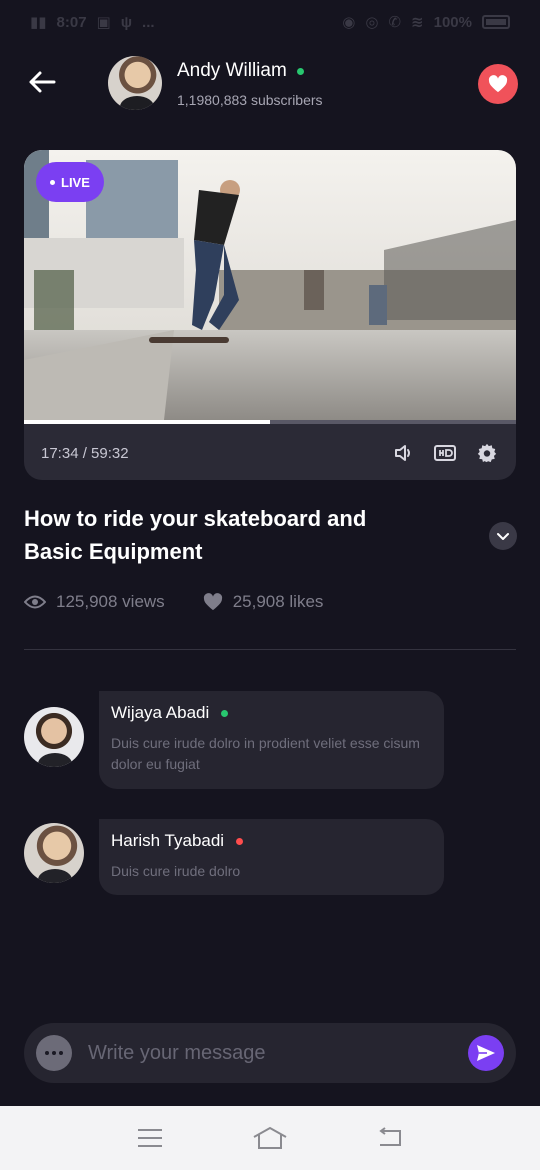 This screenshot has width=540, height=1170. I want to click on message-composer, so click(270, 1053).